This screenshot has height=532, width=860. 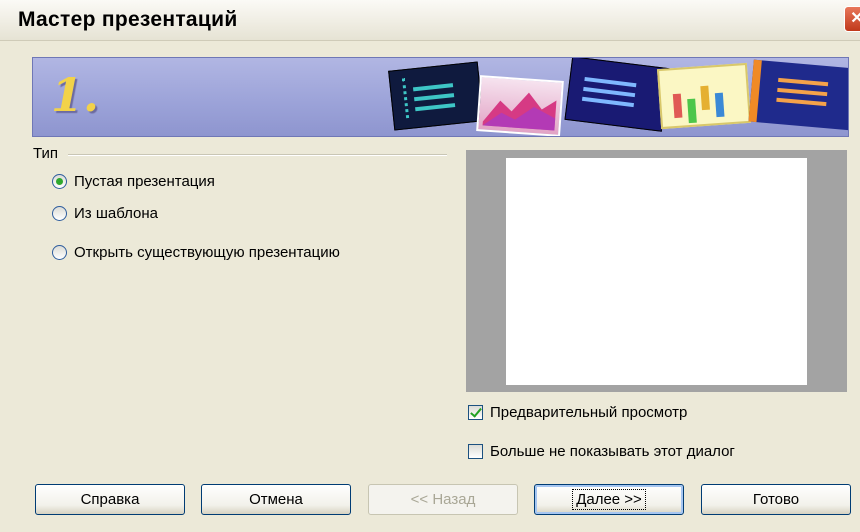 I want to click on radio-from-template: Из шаблона, so click(x=105, y=213).